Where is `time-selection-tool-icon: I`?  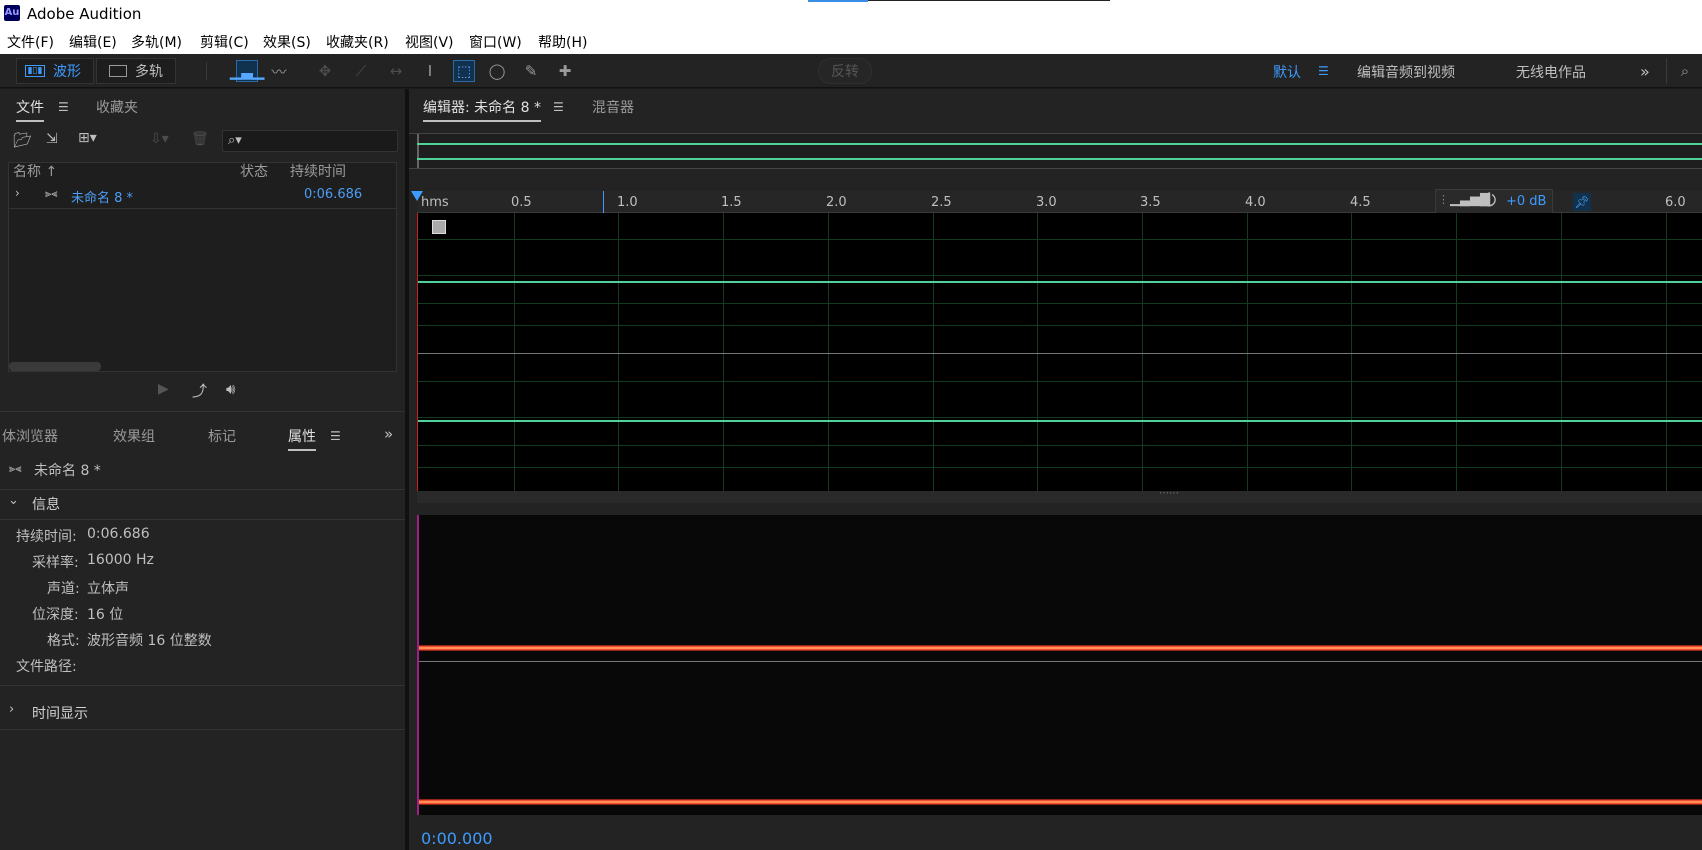
time-selection-tool-icon: I is located at coordinates (430, 71).